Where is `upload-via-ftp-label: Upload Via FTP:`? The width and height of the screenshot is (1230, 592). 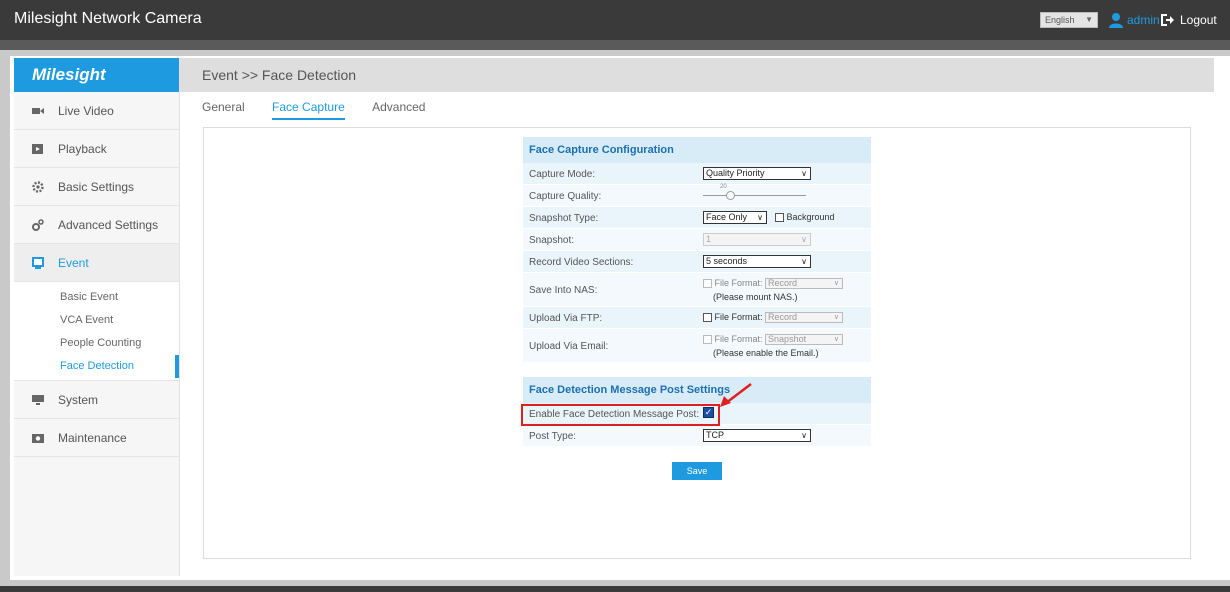 upload-via-ftp-label: Upload Via FTP: is located at coordinates (566, 318).